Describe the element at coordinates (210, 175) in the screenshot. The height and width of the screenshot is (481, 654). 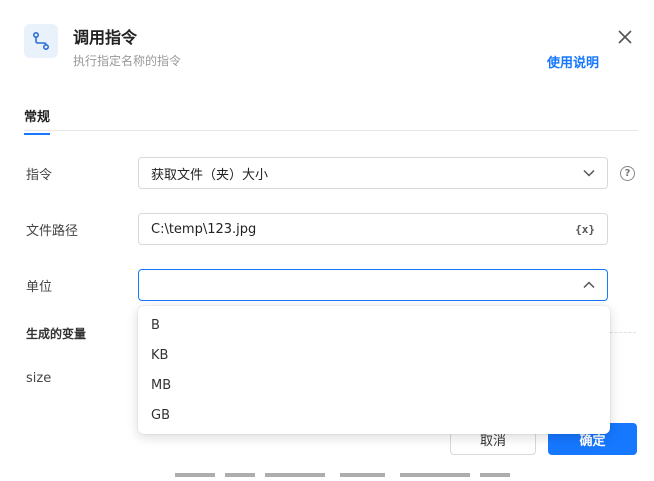
I see `command-select-value: 获取文件（夹）大小` at that location.